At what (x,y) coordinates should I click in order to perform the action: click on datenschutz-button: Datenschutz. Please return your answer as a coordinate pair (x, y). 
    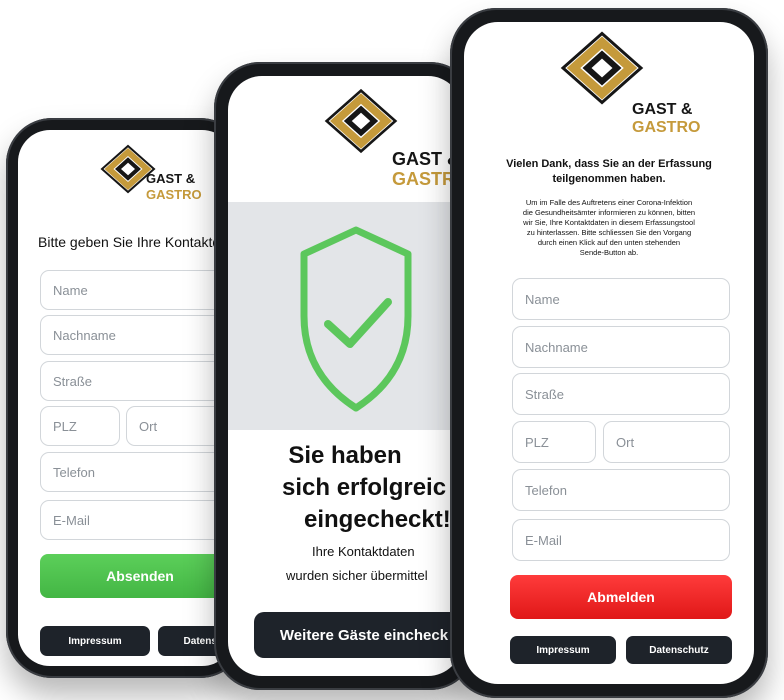
    Looking at the image, I should click on (679, 650).